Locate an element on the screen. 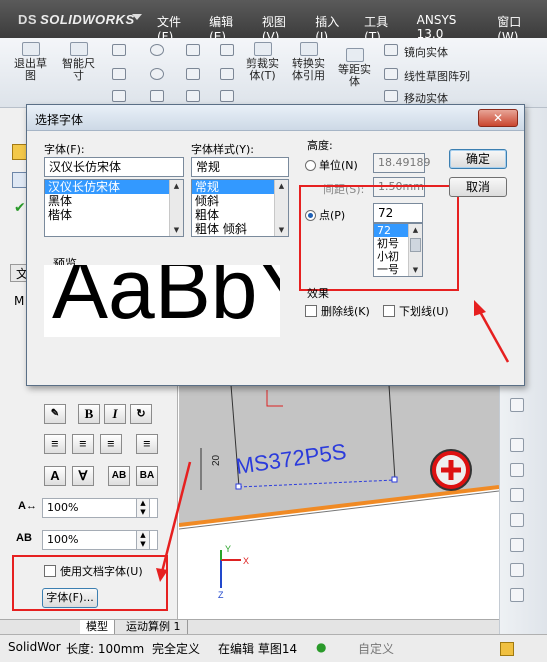  arrow-head-point-size is located at coordinates (480, 308).